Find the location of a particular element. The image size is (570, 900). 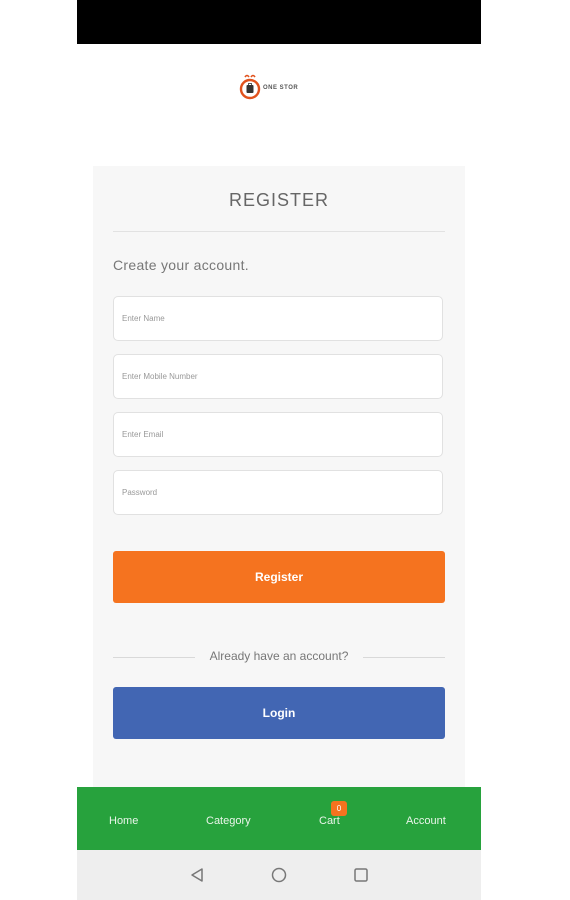

name-input is located at coordinates (278, 318).